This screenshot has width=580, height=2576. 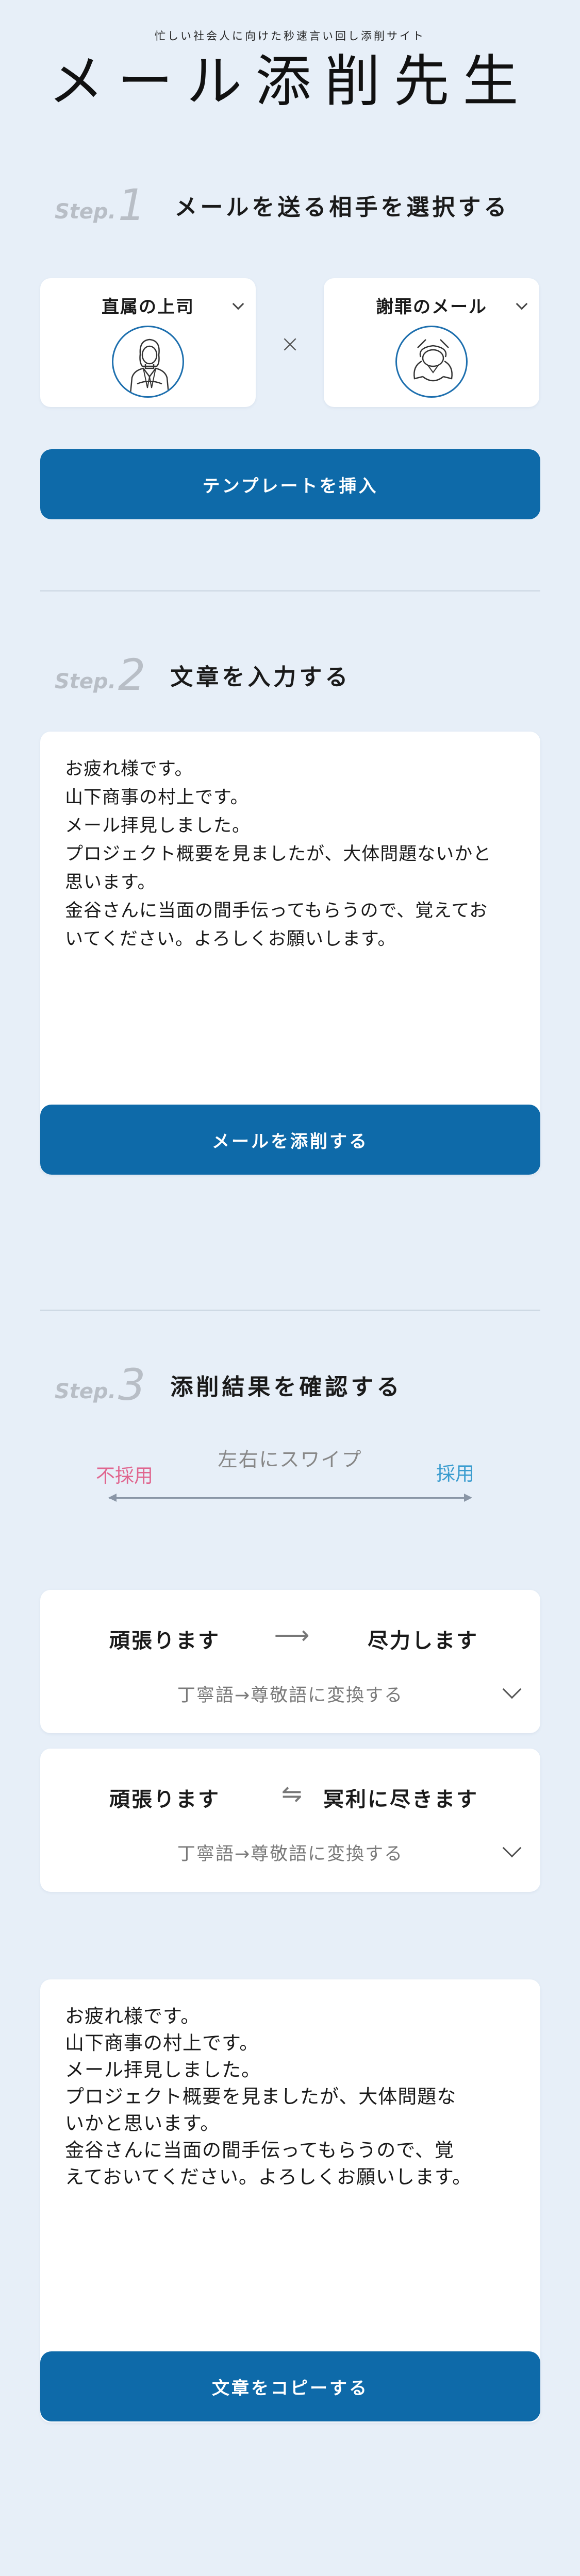 I want to click on text-line: いてください。よろしくお願いします。, so click(x=230, y=939).